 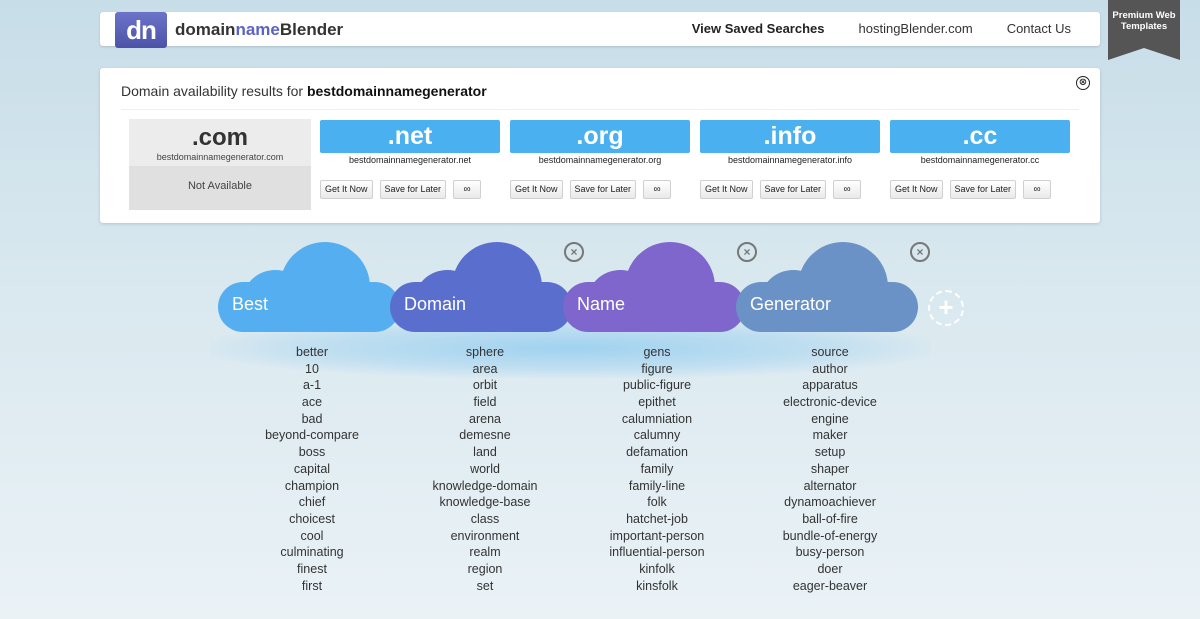 I want to click on word-item: defamation, so click(x=657, y=452).